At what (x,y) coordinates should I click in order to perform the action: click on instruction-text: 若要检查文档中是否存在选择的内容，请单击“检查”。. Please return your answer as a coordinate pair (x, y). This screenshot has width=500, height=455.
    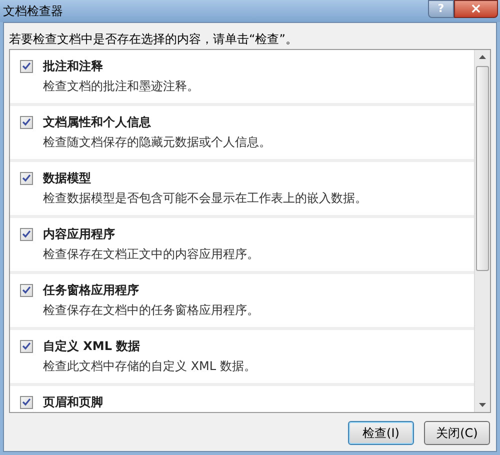
    Looking at the image, I should click on (153, 39).